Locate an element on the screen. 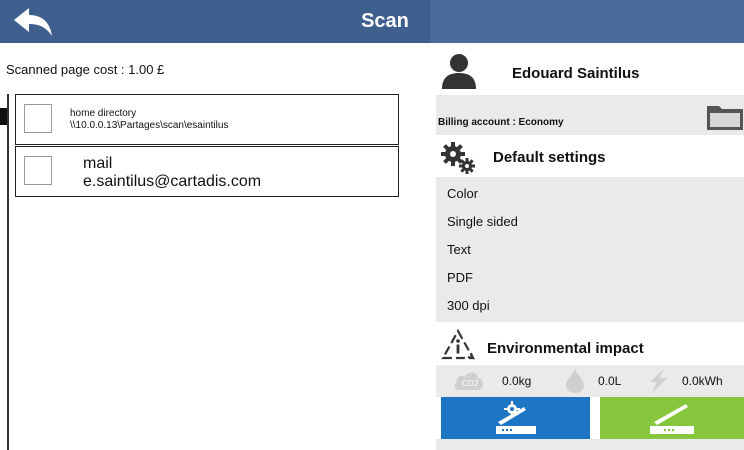  scanner-settings-icon is located at coordinates (515, 417).